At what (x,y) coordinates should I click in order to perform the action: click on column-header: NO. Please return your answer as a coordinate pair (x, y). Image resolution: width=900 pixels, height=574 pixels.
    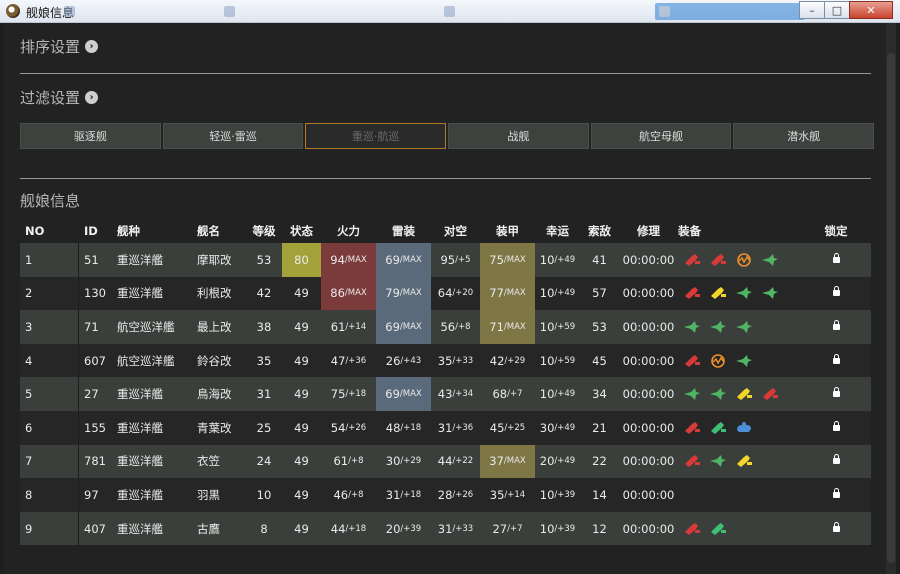
    Looking at the image, I should click on (49, 231).